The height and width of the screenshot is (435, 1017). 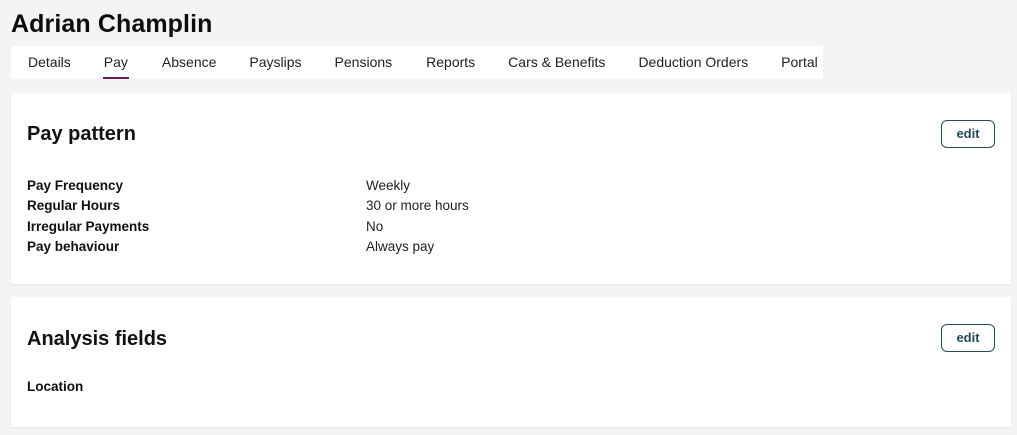 I want to click on tab-pay: Pay, so click(x=116, y=62).